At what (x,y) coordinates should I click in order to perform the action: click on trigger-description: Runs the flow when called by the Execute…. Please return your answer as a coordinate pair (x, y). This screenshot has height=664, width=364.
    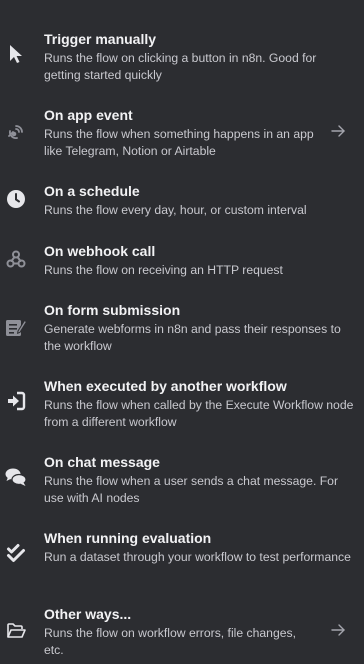
    Looking at the image, I should click on (199, 413).